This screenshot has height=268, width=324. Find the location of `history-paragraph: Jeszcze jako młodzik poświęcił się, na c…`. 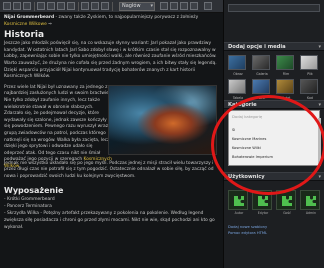

history-paragraph: Jeszcze jako młodzik poświęcił się, na c… is located at coordinates (110, 60).